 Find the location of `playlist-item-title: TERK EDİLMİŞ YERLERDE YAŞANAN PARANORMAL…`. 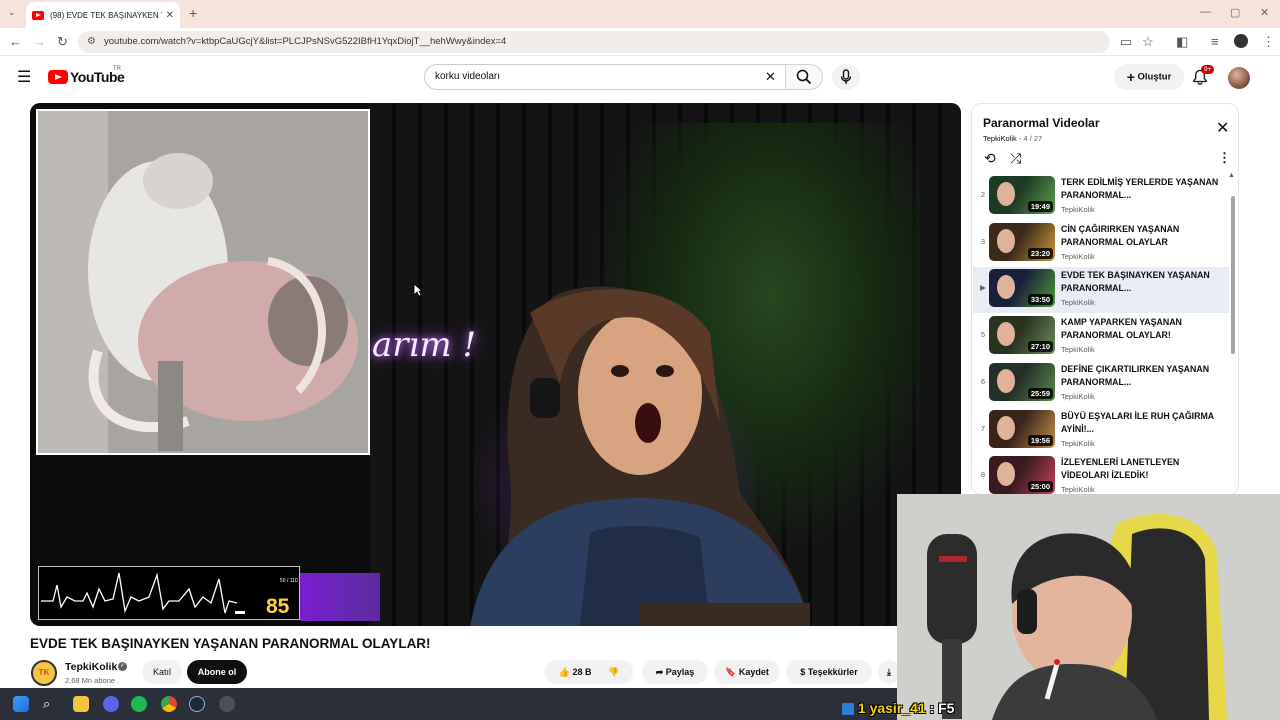

playlist-item-title: TERK EDİLMİŞ YERLERDE YAŞANAN PARANORMAL… is located at coordinates (1141, 189).